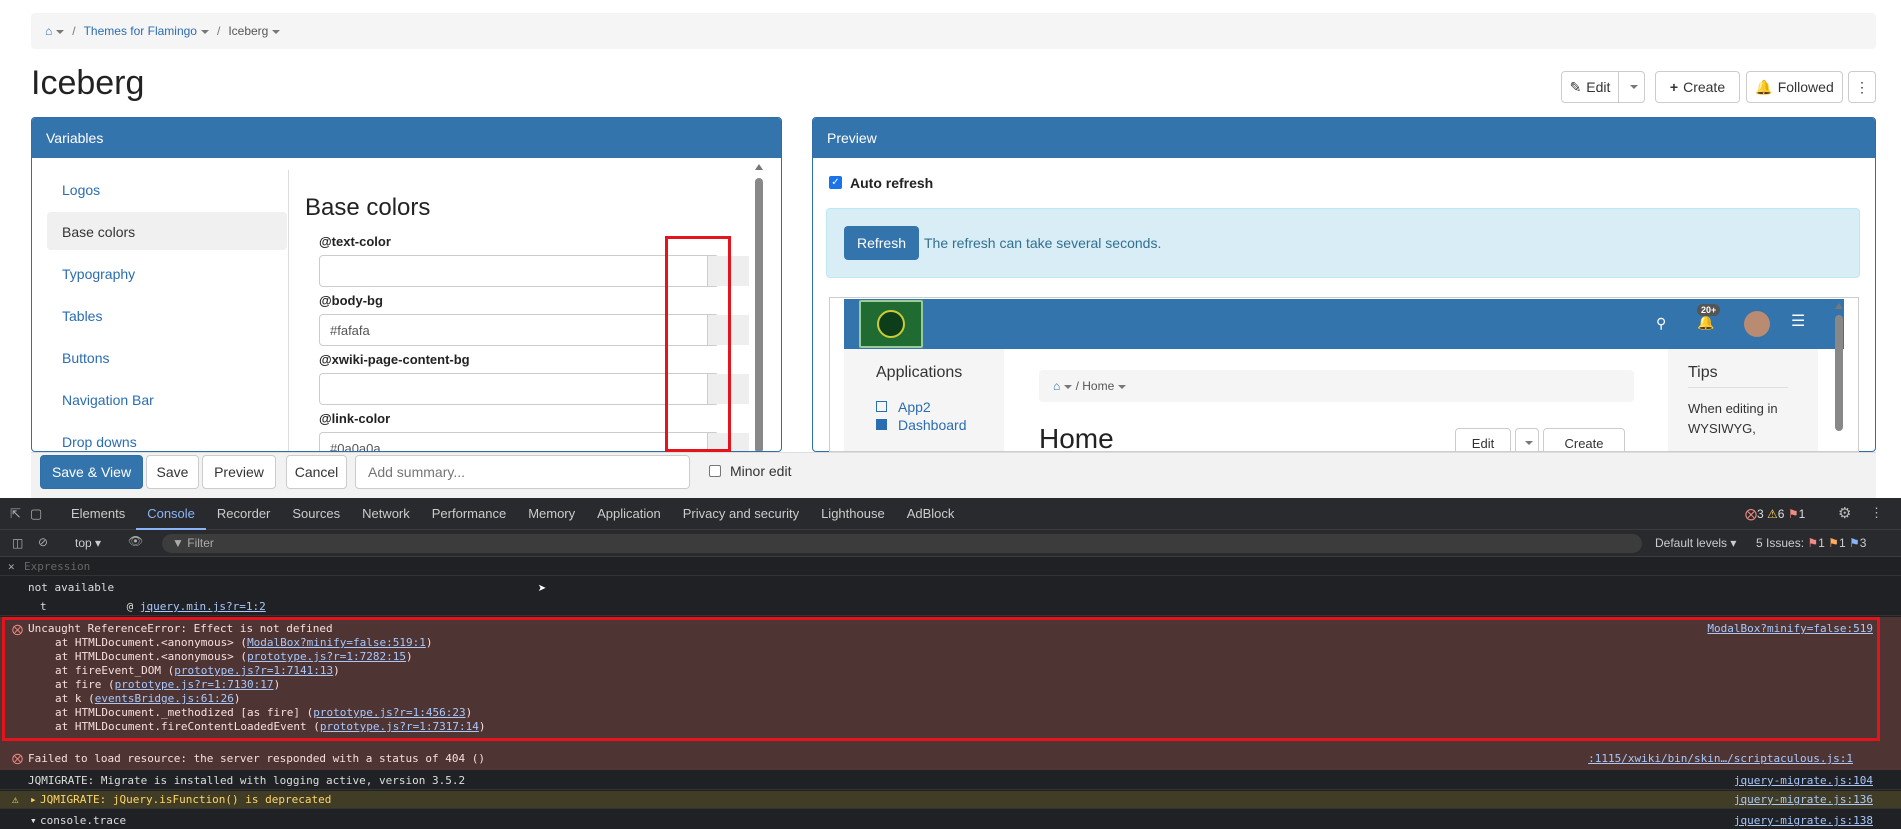 The image size is (1901, 829). I want to click on body-bg-input: #fafafa, so click(534, 330).